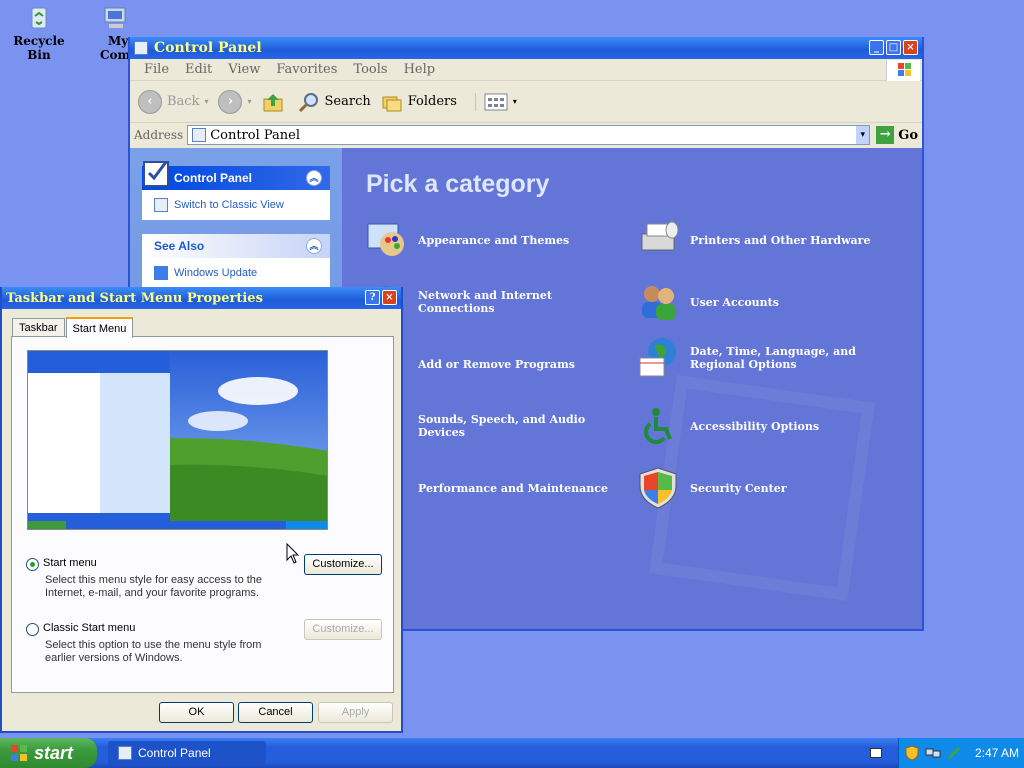 Image resolution: width=1024 pixels, height=768 pixels. I want to click on search-button: Search, so click(334, 102).